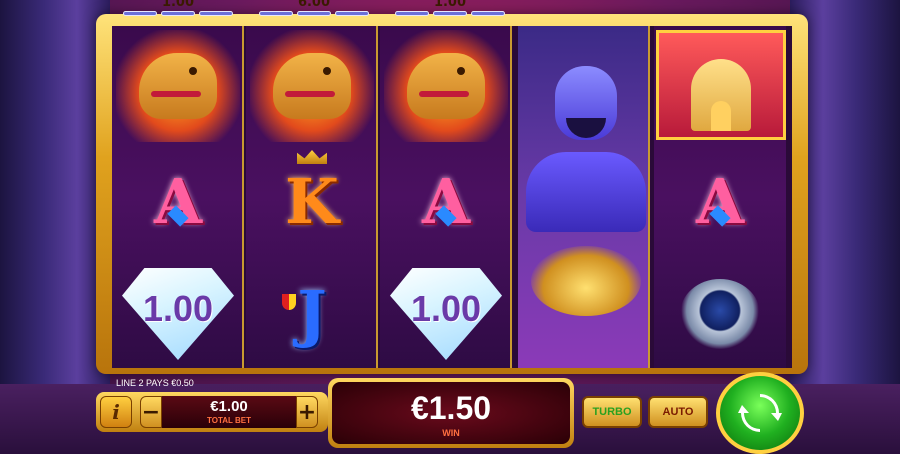  I want to click on decrease-bet-button: −, so click(151, 412).